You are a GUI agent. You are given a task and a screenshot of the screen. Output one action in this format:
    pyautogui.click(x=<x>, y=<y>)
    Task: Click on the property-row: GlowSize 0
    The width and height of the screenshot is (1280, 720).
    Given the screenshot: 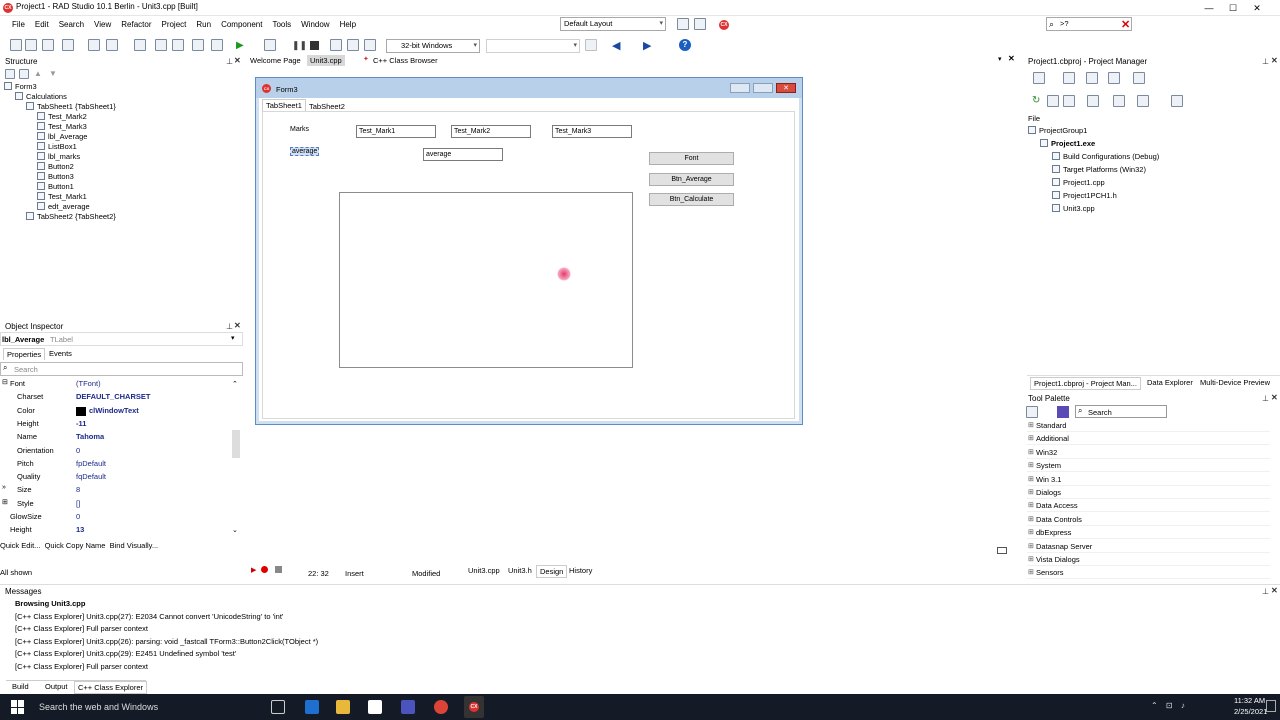 What is the action you would take?
    pyautogui.click(x=116, y=517)
    